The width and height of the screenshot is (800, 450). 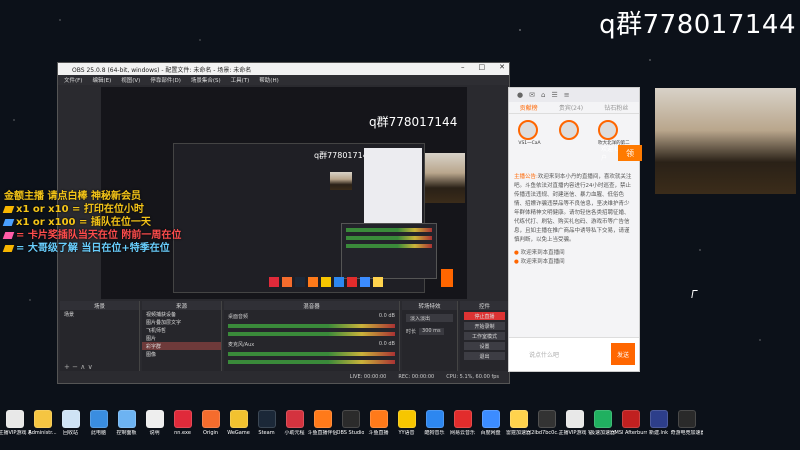 What do you see at coordinates (574, 95) in the screenshot?
I see `douyu-toolbar: ● ✉ ⌂ ☰ ≡` at bounding box center [574, 95].